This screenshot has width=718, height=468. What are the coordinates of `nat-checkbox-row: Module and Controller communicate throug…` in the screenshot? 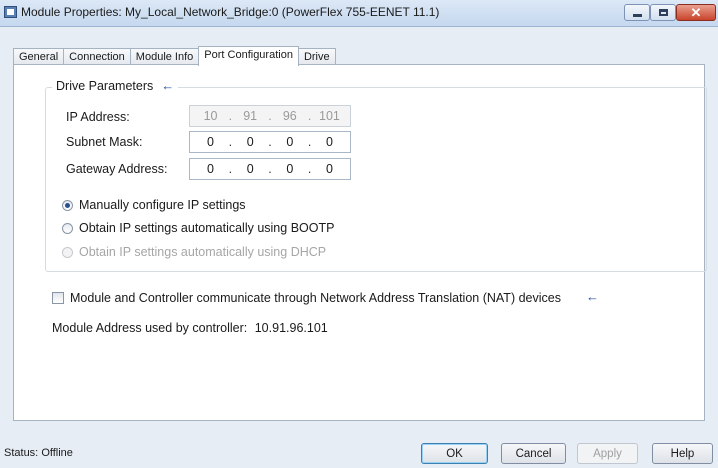 It's located at (306, 298).